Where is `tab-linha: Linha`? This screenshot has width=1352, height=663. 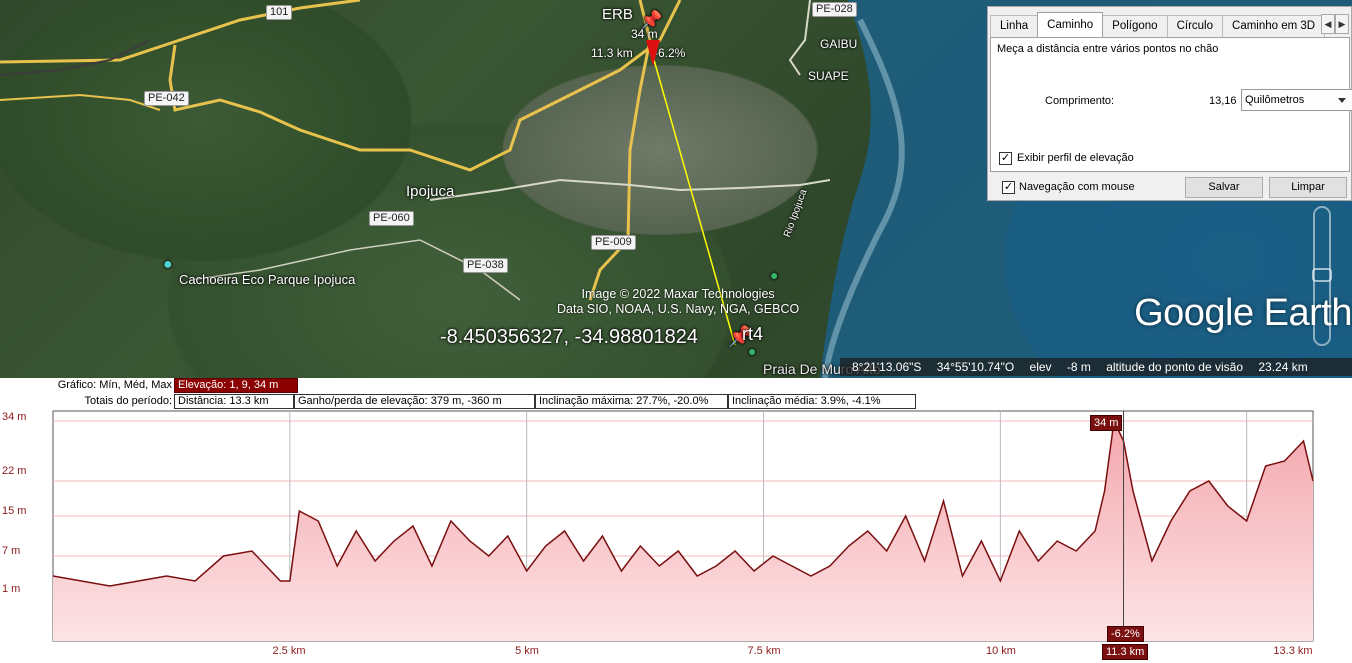 tab-linha: Linha is located at coordinates (1014, 26).